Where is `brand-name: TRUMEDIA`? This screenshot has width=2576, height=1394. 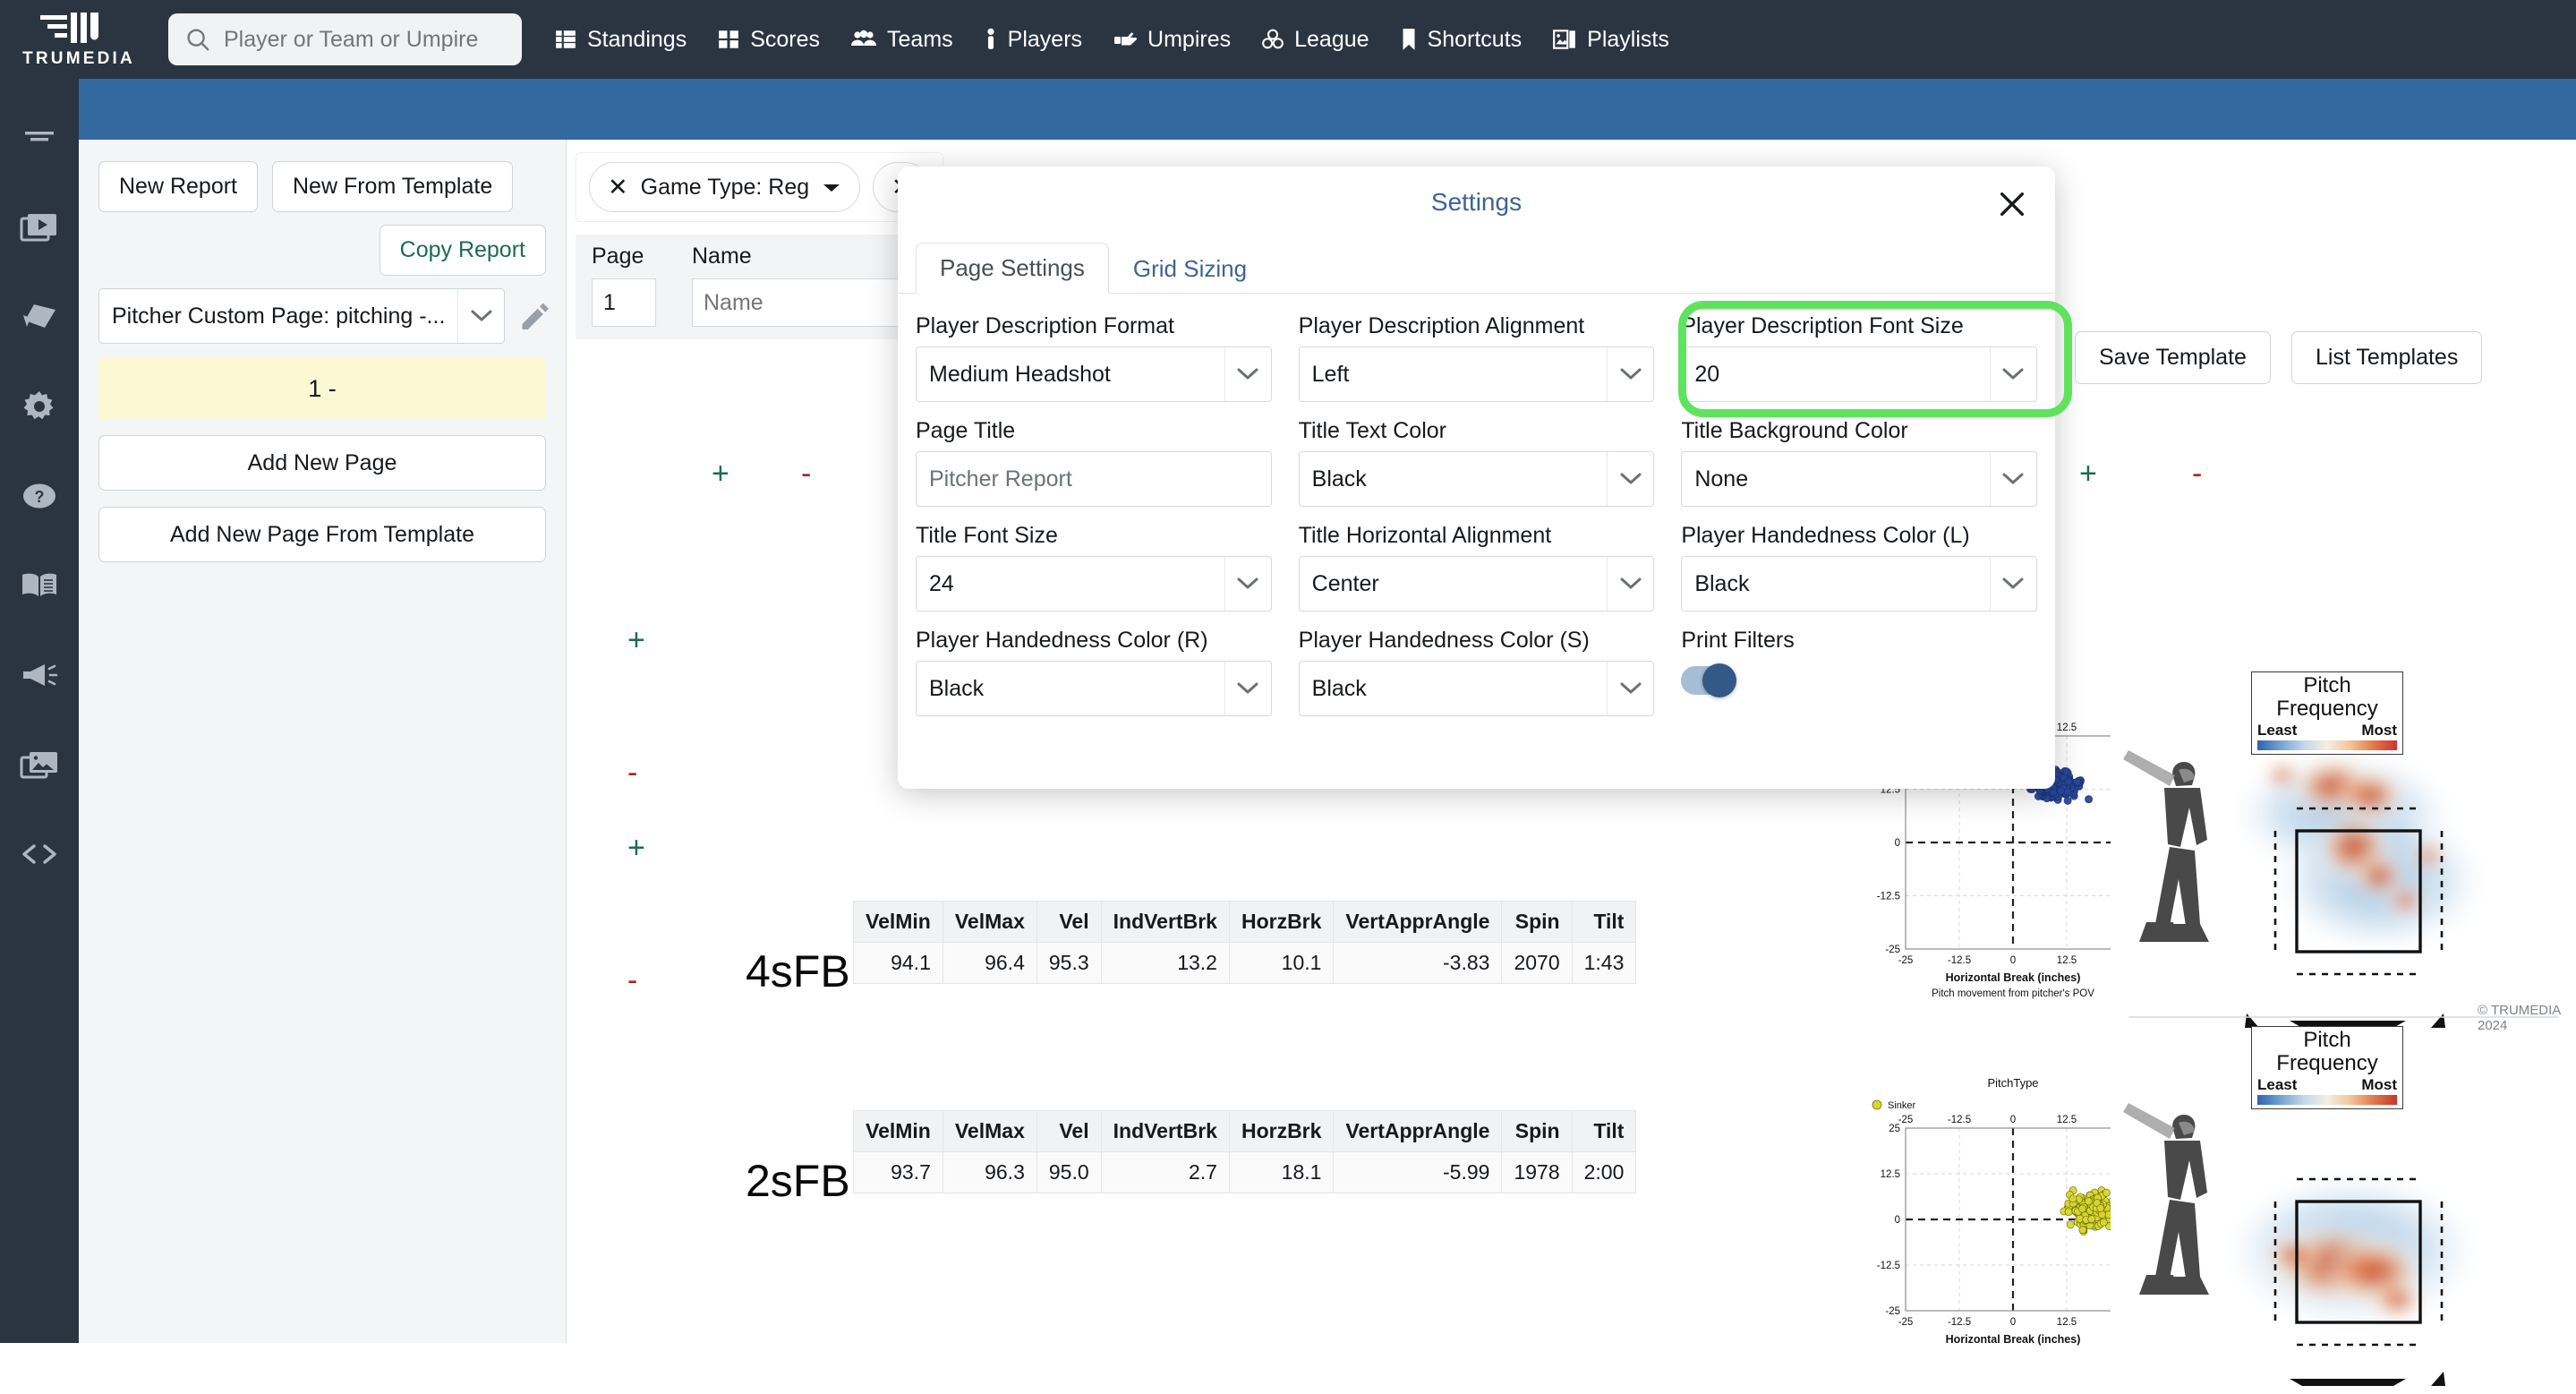
brand-name: TRUMEDIA is located at coordinates (78, 58).